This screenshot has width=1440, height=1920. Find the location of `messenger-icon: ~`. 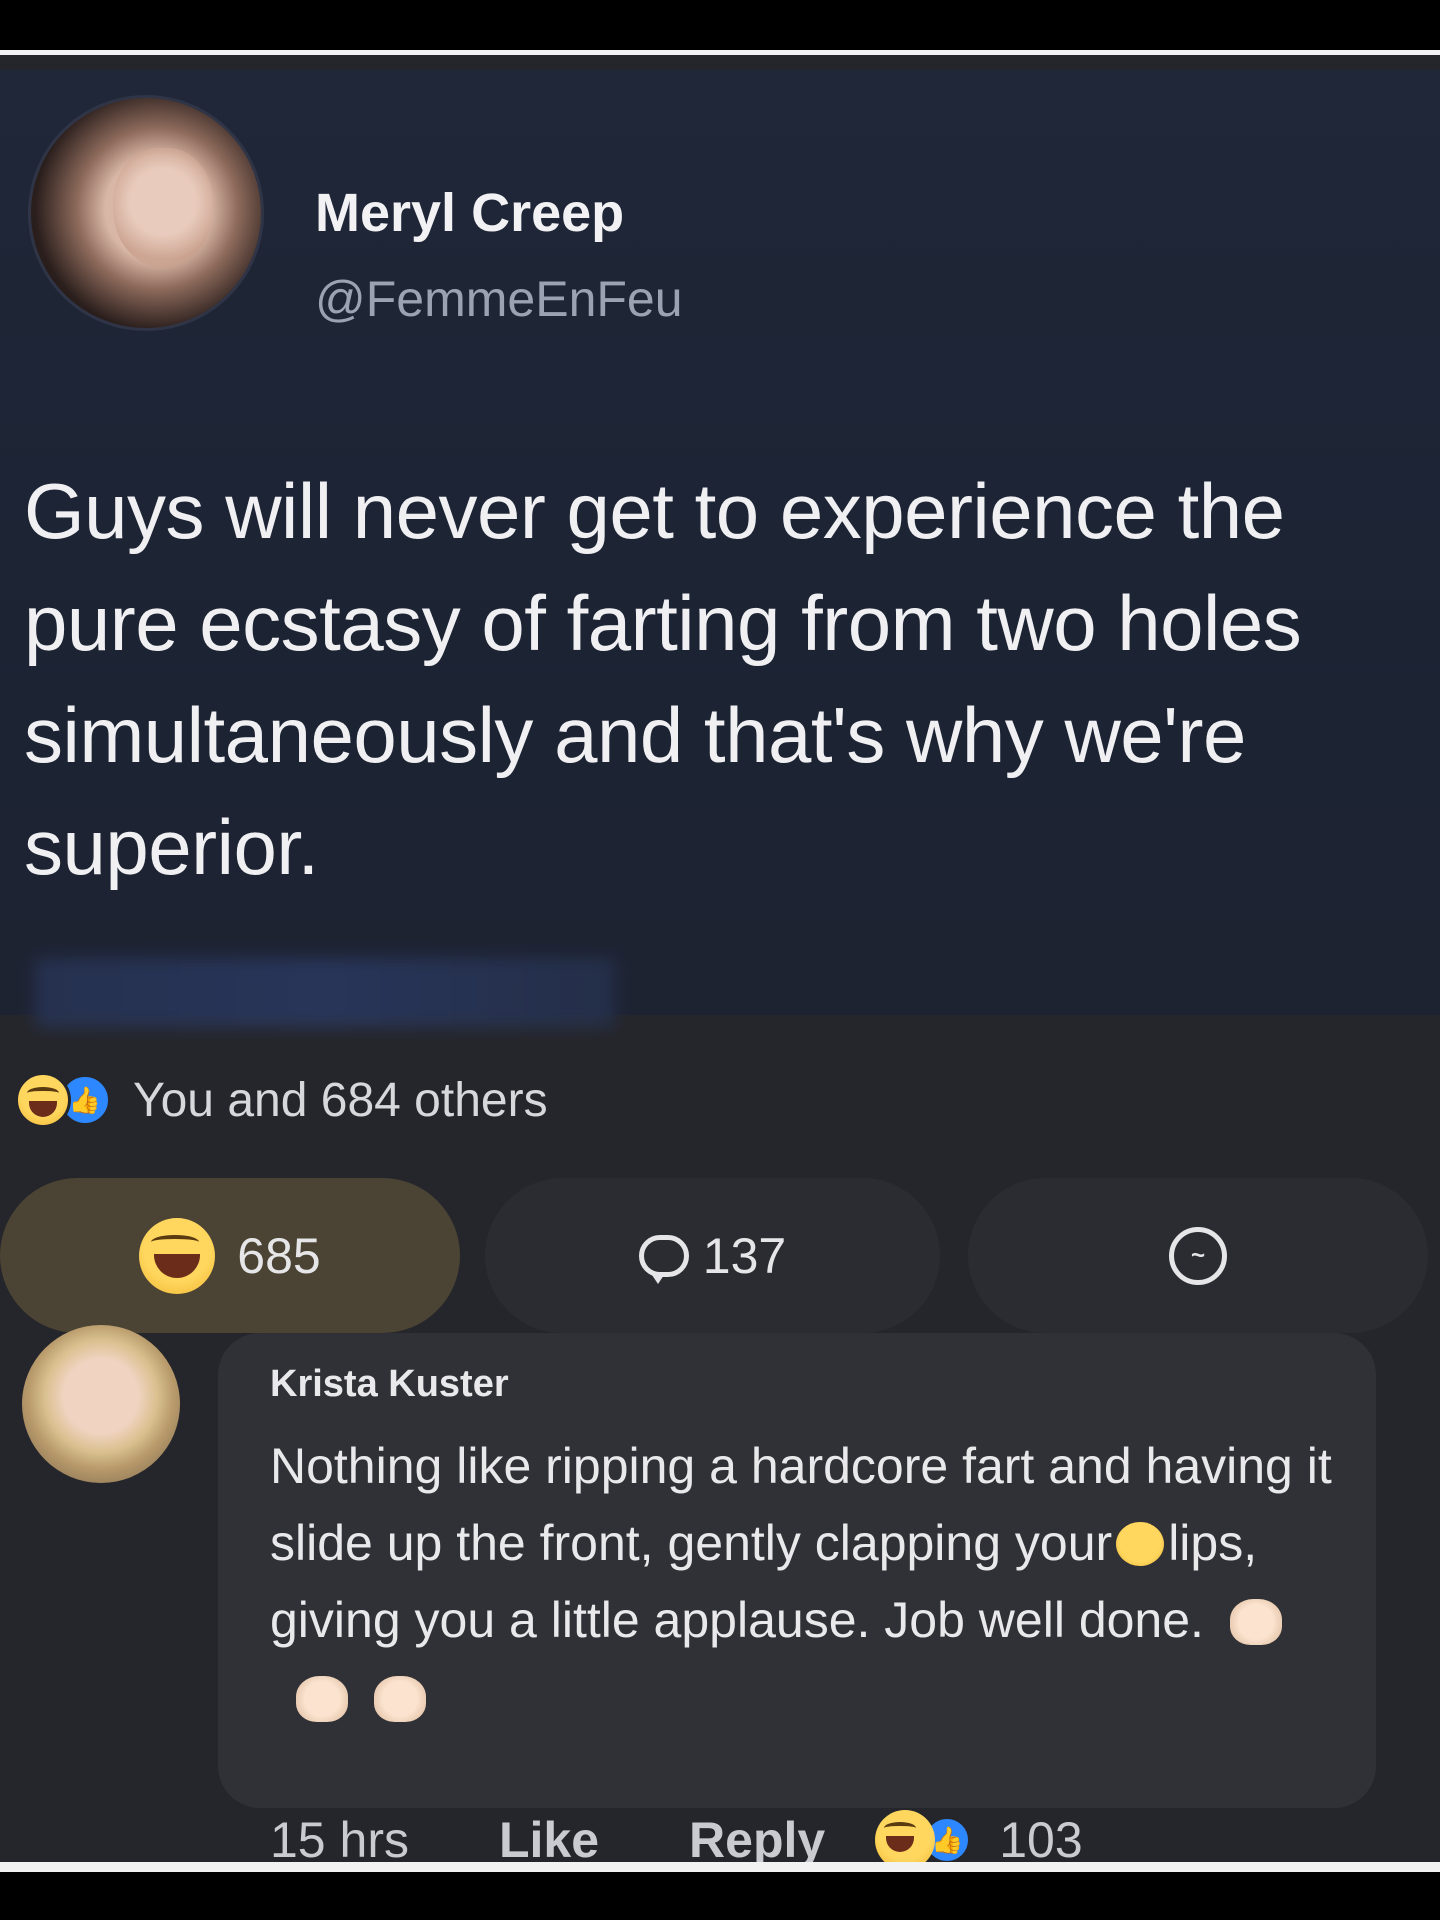

messenger-icon: ~ is located at coordinates (1198, 1255).